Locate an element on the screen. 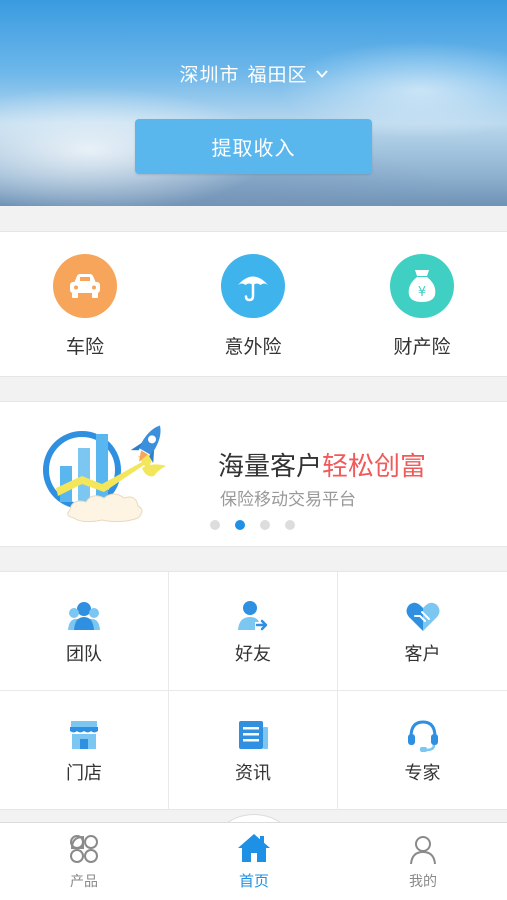 The width and height of the screenshot is (507, 900). tab-products: 产品 is located at coordinates (84, 862).